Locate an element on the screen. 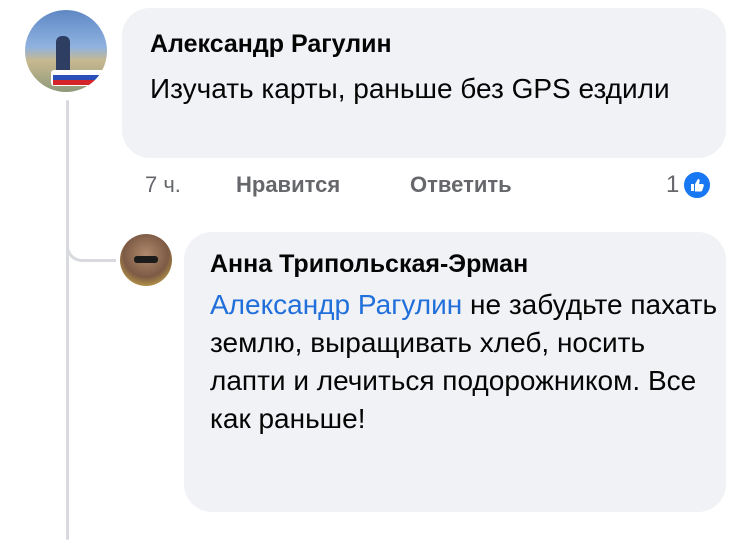 The width and height of the screenshot is (750, 540). like-button: Нравится is located at coordinates (288, 185).